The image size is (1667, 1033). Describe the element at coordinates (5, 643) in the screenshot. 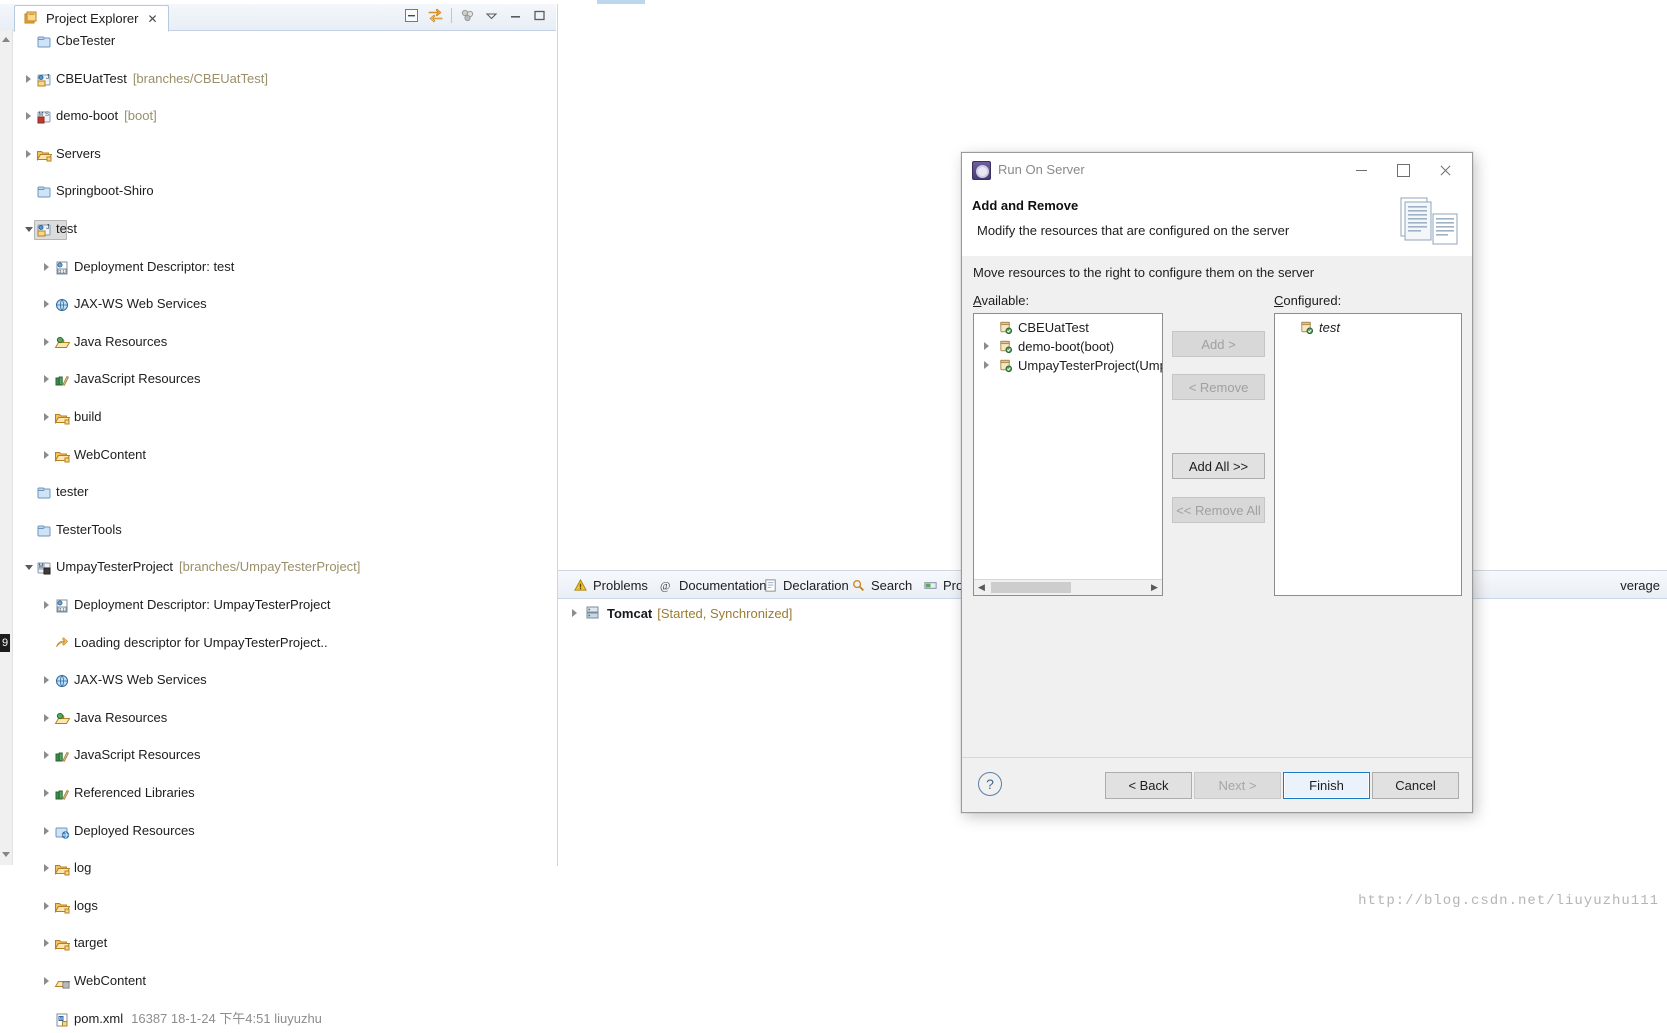

I see `edge-badge: 9` at that location.